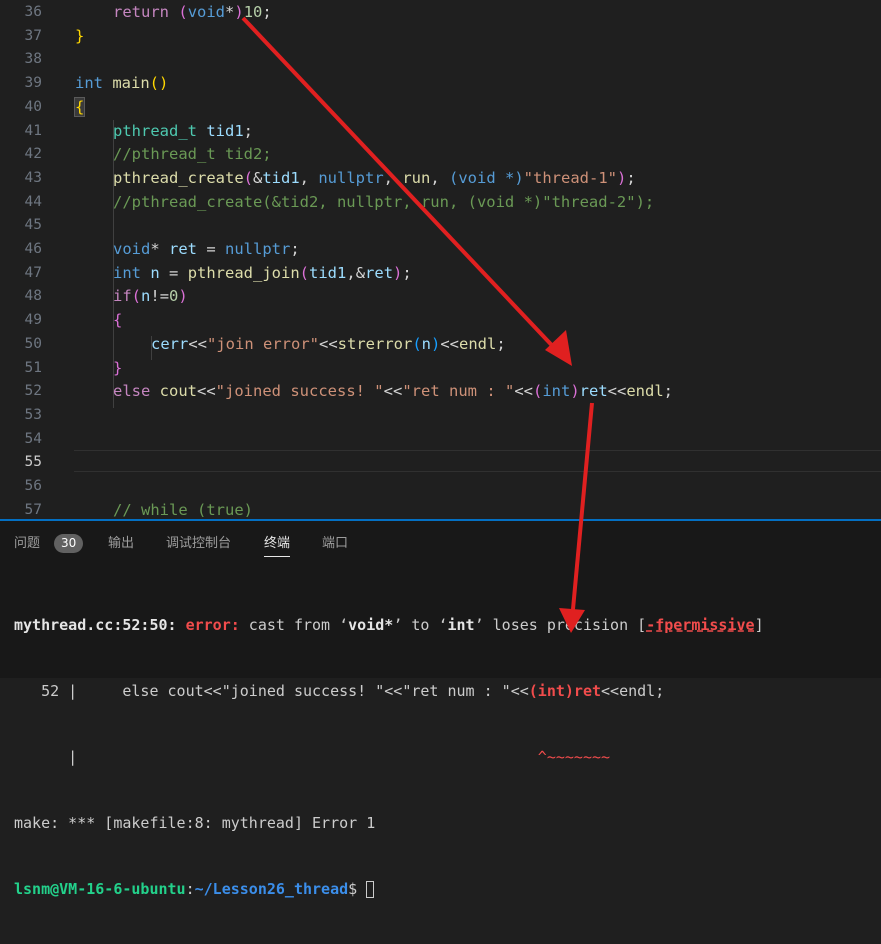  Describe the element at coordinates (389, 889) in the screenshot. I see `shell-prompt: lsnm@VM-16-6-ubuntu:~/Lesson26_thread$` at that location.